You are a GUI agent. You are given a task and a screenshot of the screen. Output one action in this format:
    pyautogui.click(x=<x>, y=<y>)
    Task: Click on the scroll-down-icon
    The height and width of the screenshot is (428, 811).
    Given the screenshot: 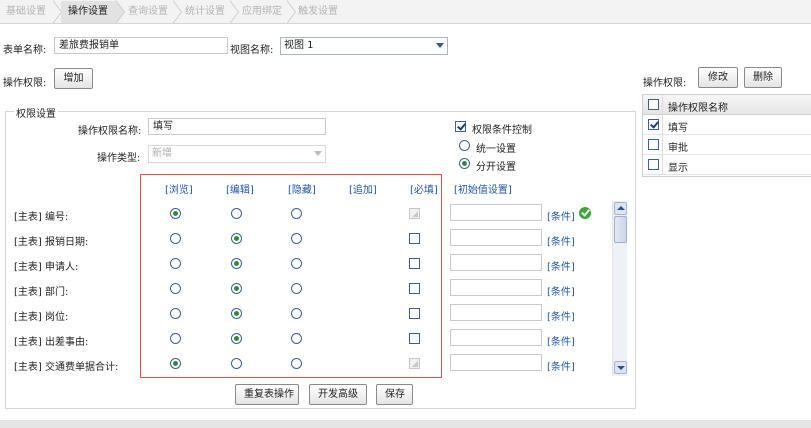 What is the action you would take?
    pyautogui.click(x=620, y=367)
    